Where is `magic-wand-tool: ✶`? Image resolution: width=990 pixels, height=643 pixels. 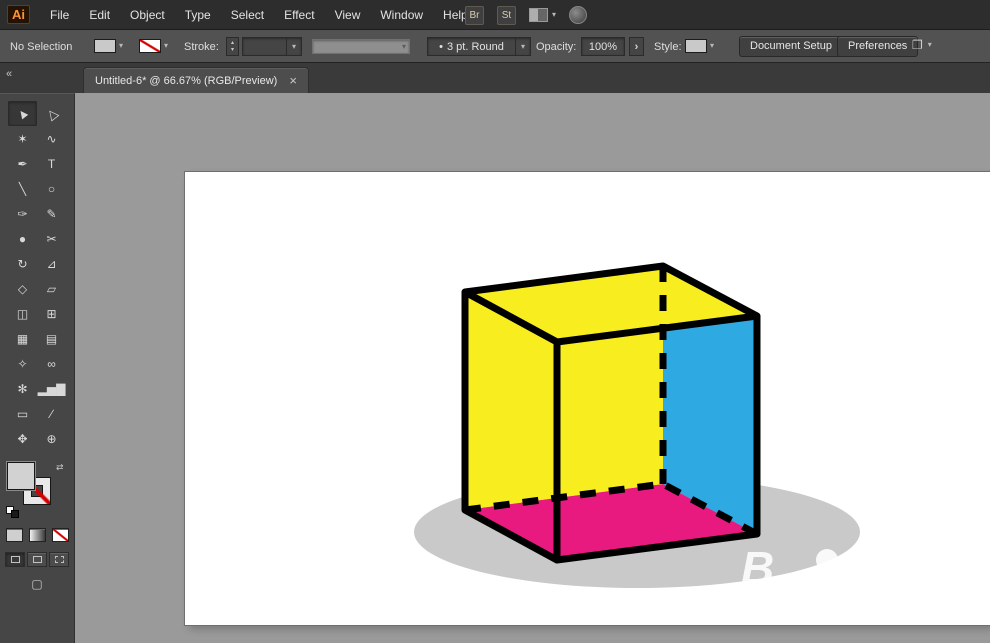
magic-wand-tool: ✶ is located at coordinates (22, 138).